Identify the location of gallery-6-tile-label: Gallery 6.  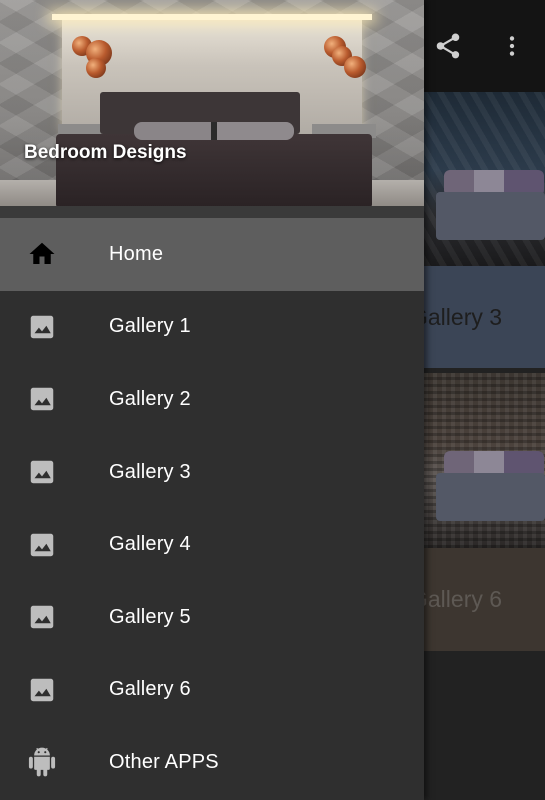
(484, 599).